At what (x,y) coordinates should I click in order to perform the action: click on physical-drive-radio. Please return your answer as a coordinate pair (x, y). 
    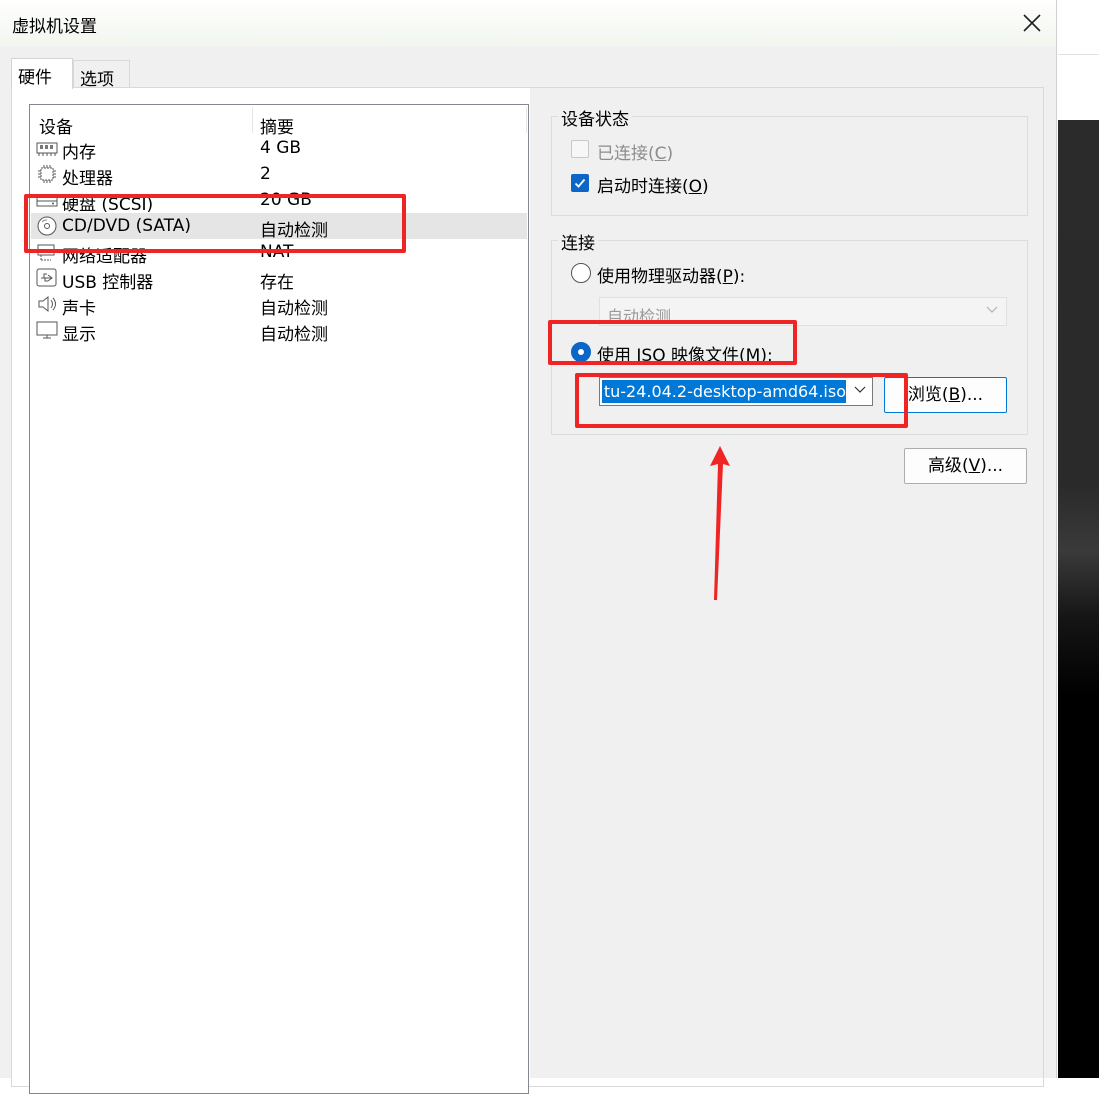
    Looking at the image, I should click on (581, 273).